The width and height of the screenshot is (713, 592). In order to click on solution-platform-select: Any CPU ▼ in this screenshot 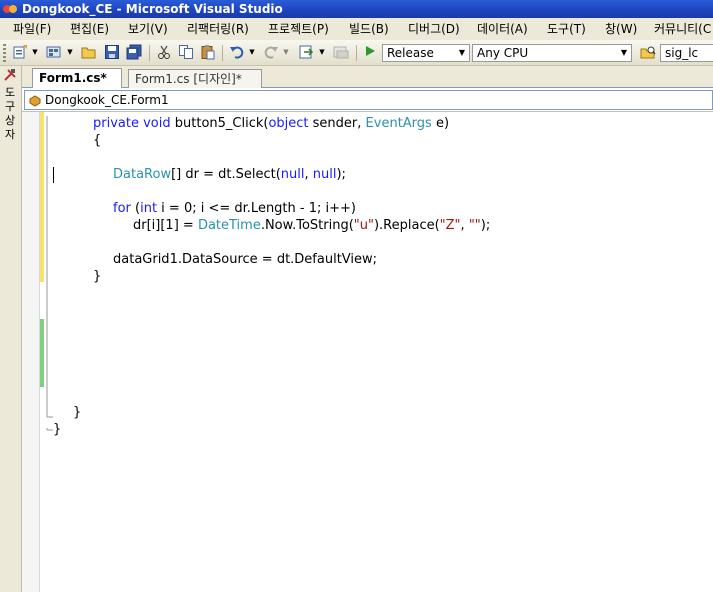, I will do `click(552, 53)`.